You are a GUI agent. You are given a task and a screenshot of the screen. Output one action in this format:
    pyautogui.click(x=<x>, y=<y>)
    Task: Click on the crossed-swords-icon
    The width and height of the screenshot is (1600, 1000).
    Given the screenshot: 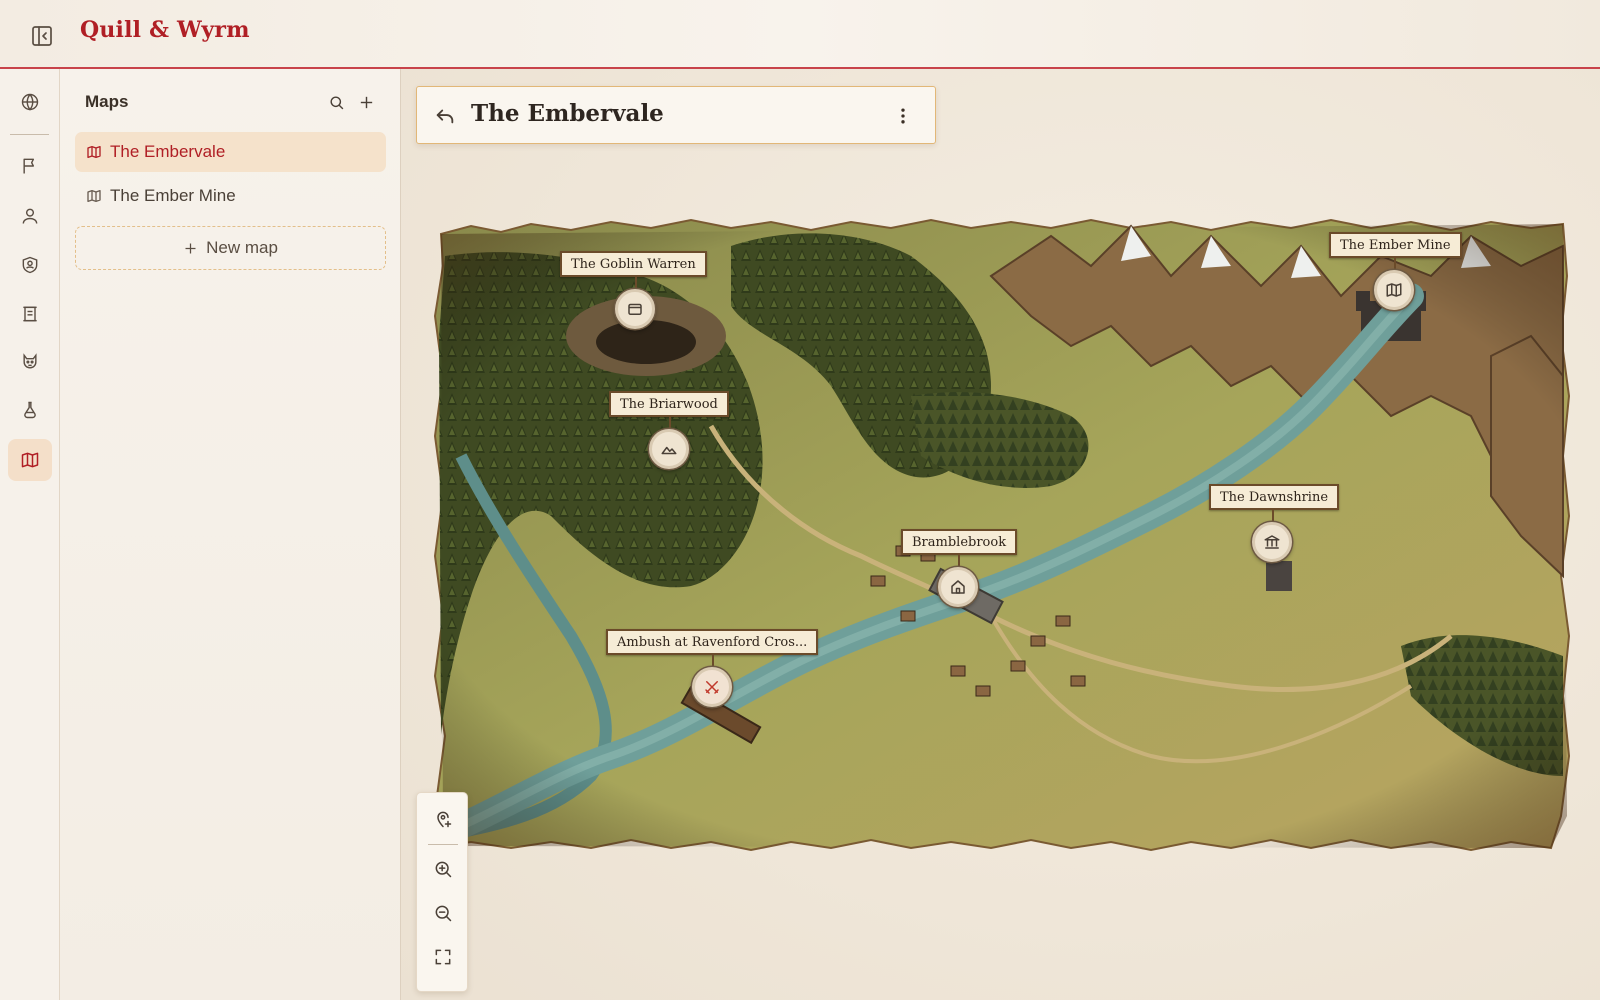 What is the action you would take?
    pyautogui.click(x=712, y=687)
    